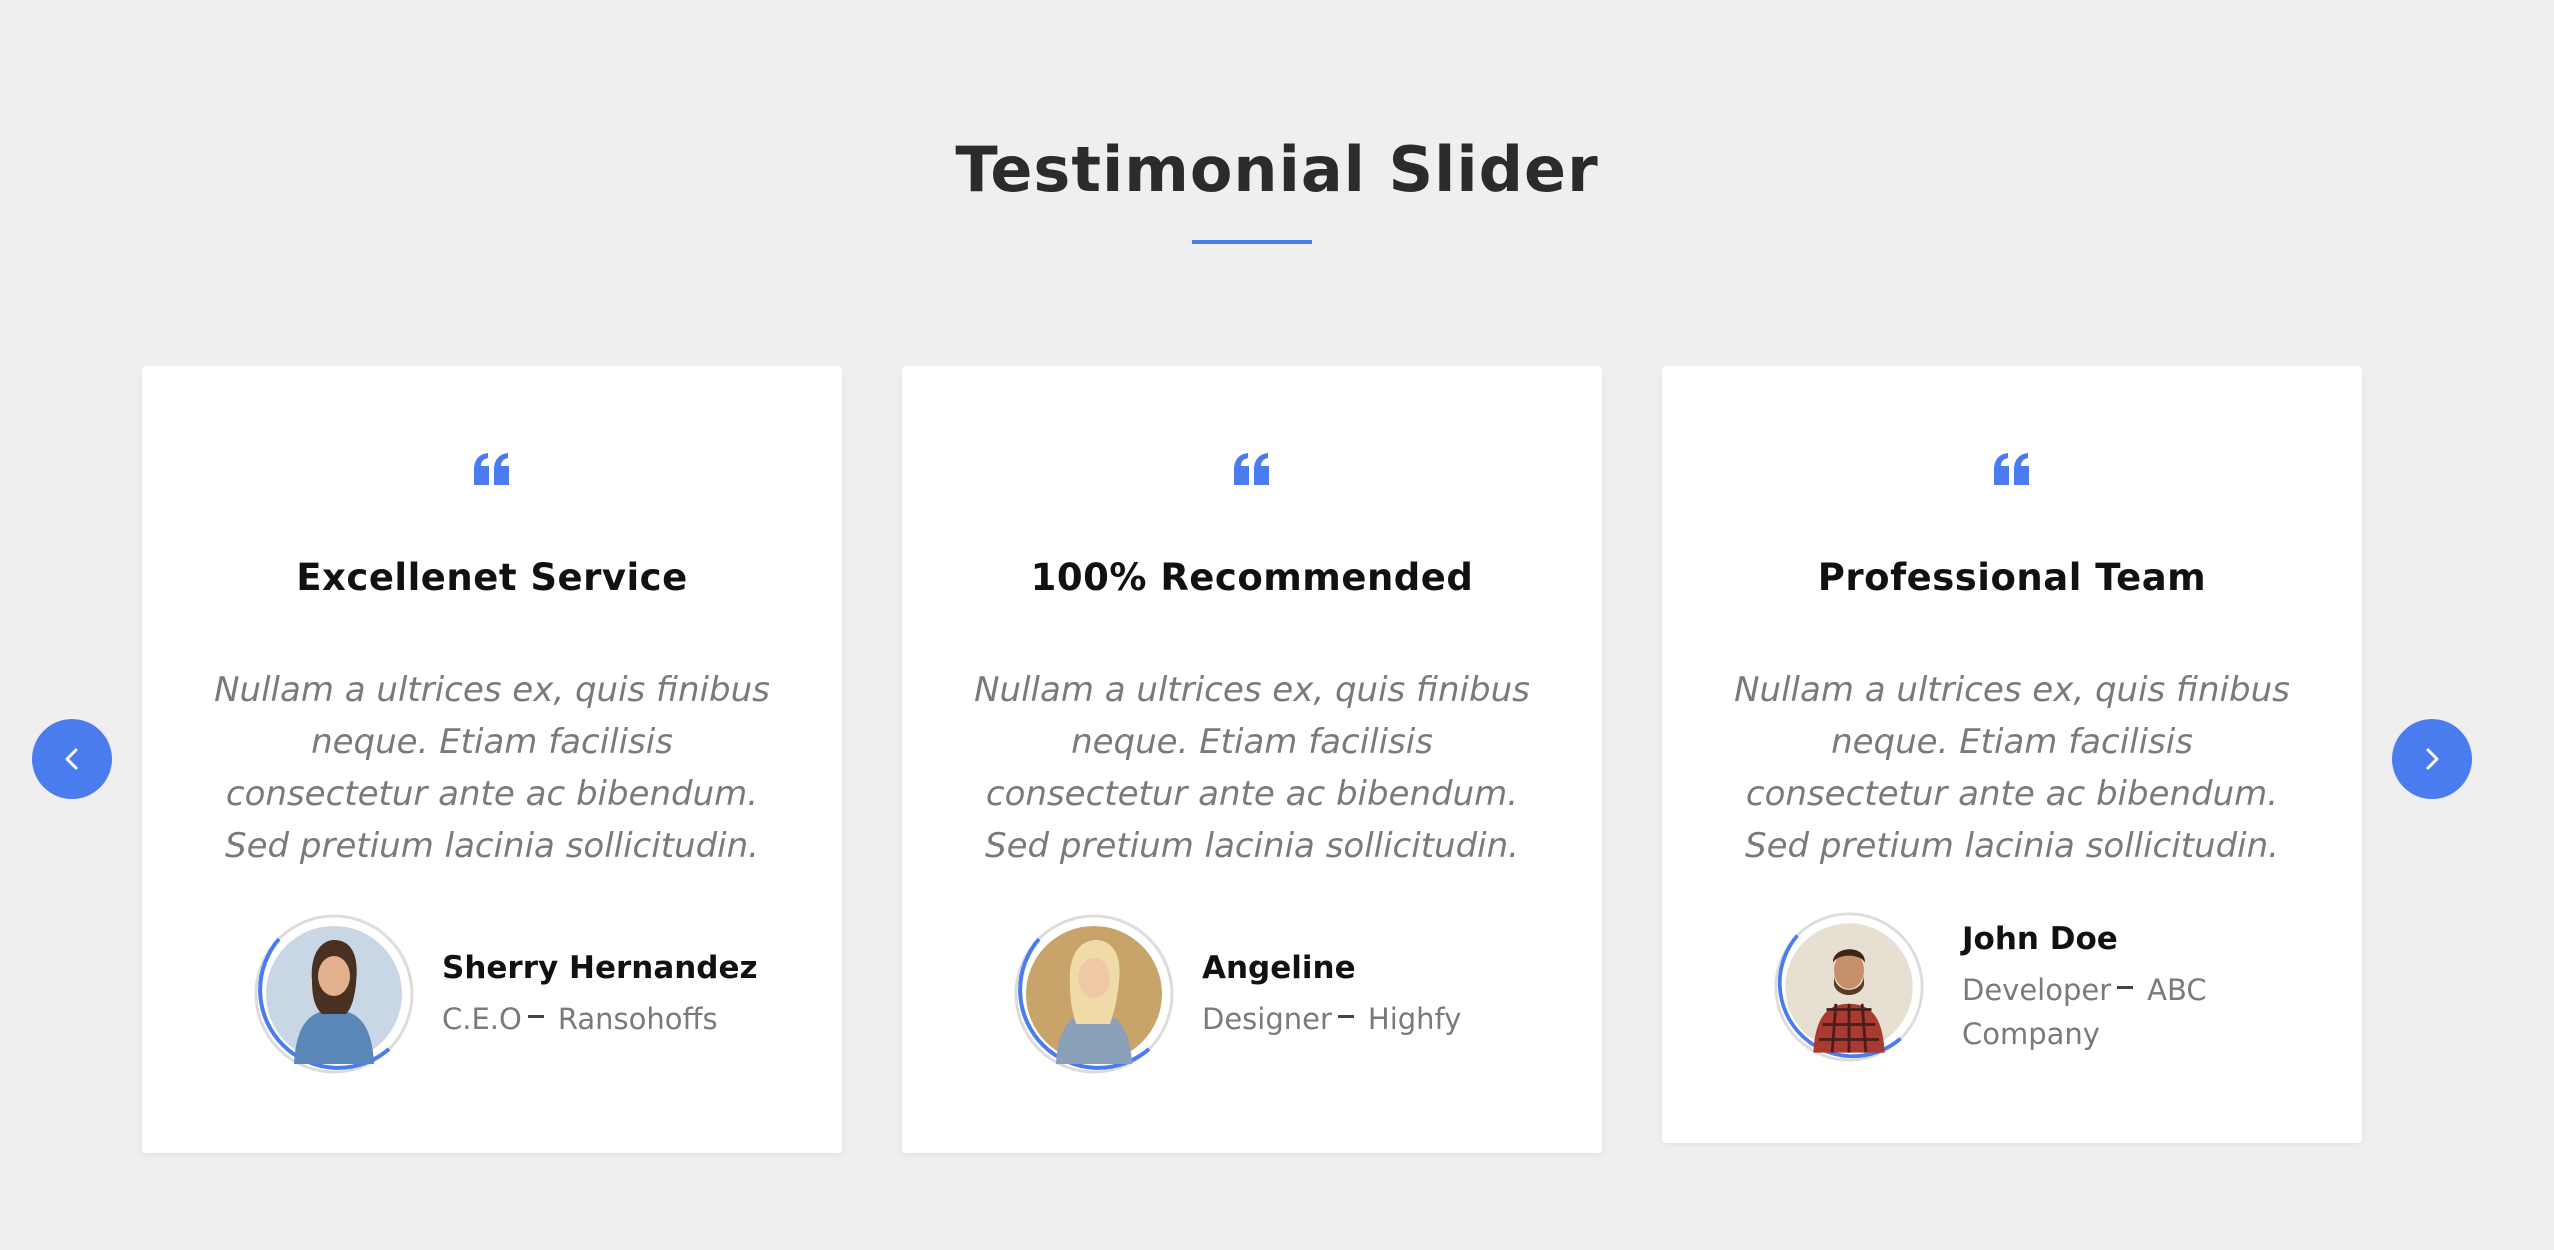 The height and width of the screenshot is (1250, 2554). I want to click on author-name: Sherry Hernandez, so click(600, 968).